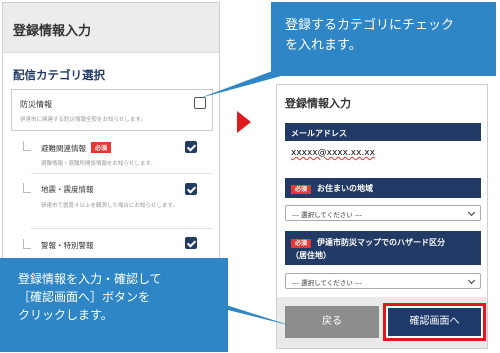 This screenshot has width=500, height=353. I want to click on email-label-bar: メールアドレス, so click(383, 132).